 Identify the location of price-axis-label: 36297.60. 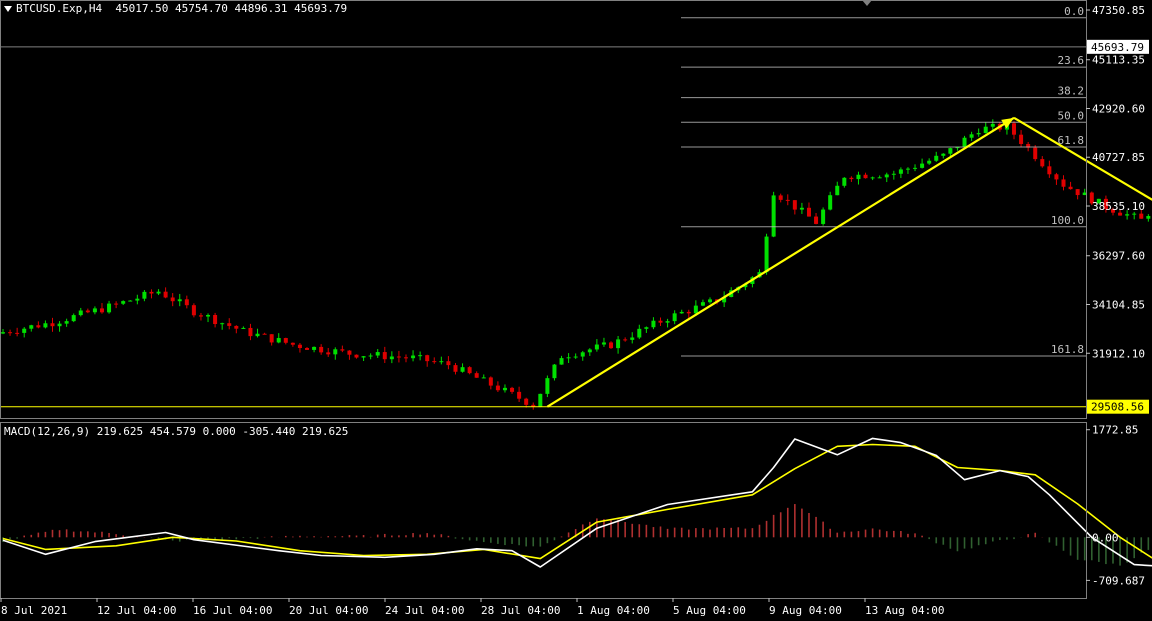
(1118, 256).